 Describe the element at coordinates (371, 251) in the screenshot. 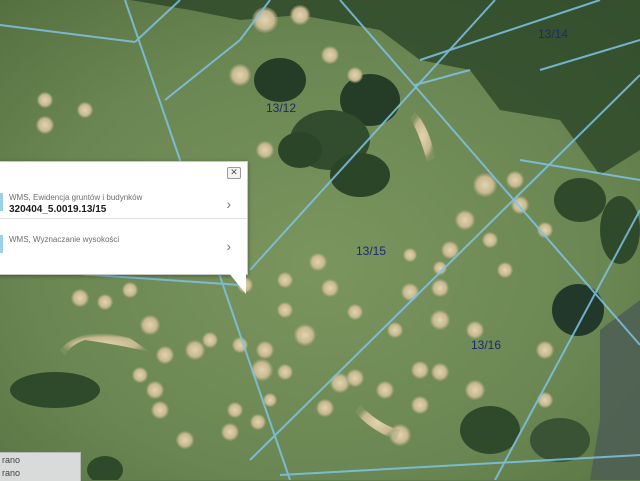

I see `parcel-label: 13/15` at that location.